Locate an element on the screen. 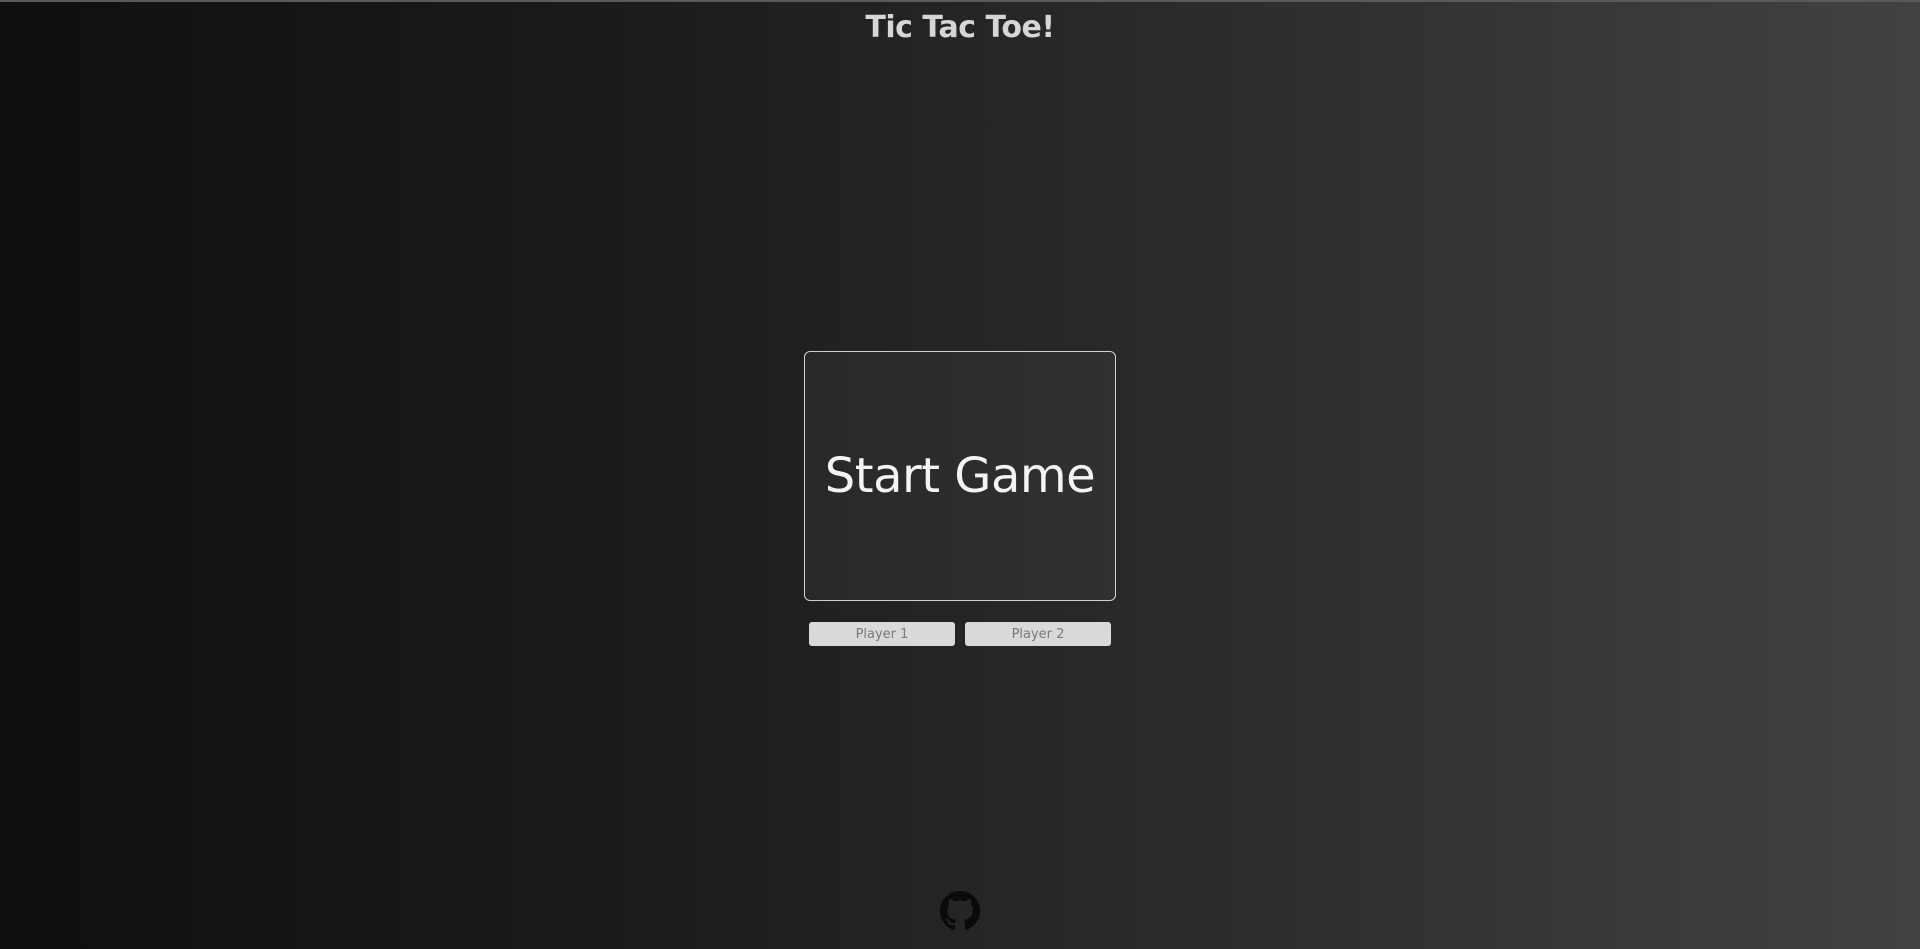  top-border-line is located at coordinates (960, 1).